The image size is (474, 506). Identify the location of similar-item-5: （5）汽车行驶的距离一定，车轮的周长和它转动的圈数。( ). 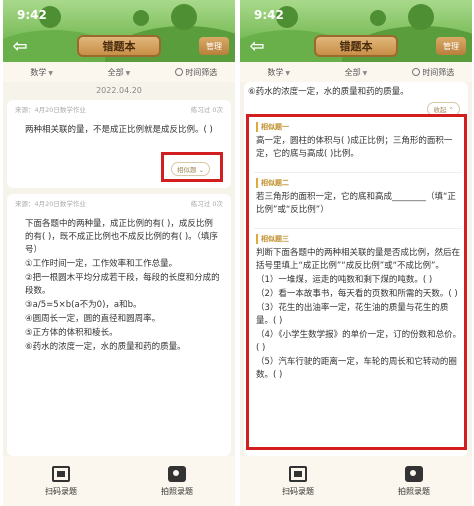
(356, 368).